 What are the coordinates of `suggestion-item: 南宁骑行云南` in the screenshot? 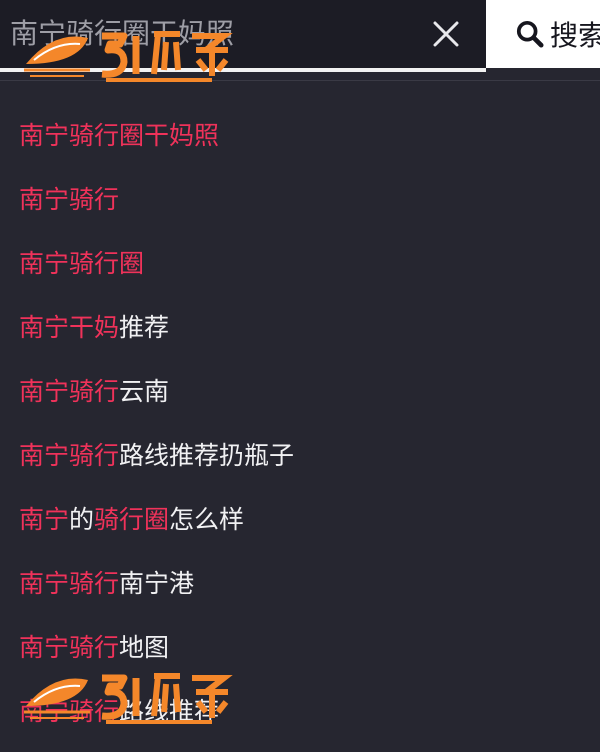 It's located at (300, 392).